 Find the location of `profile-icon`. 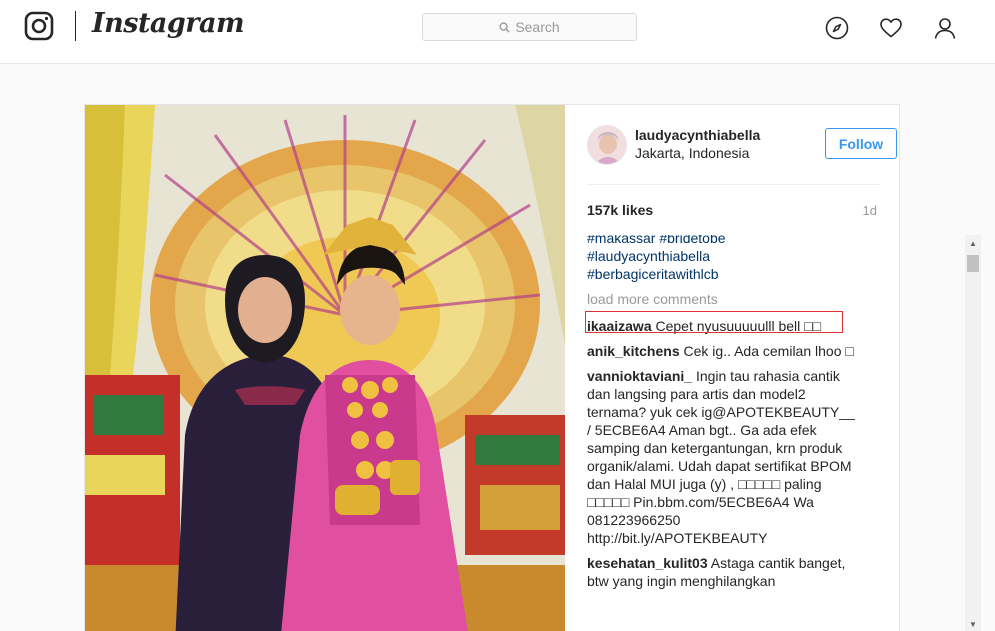

profile-icon is located at coordinates (945, 28).